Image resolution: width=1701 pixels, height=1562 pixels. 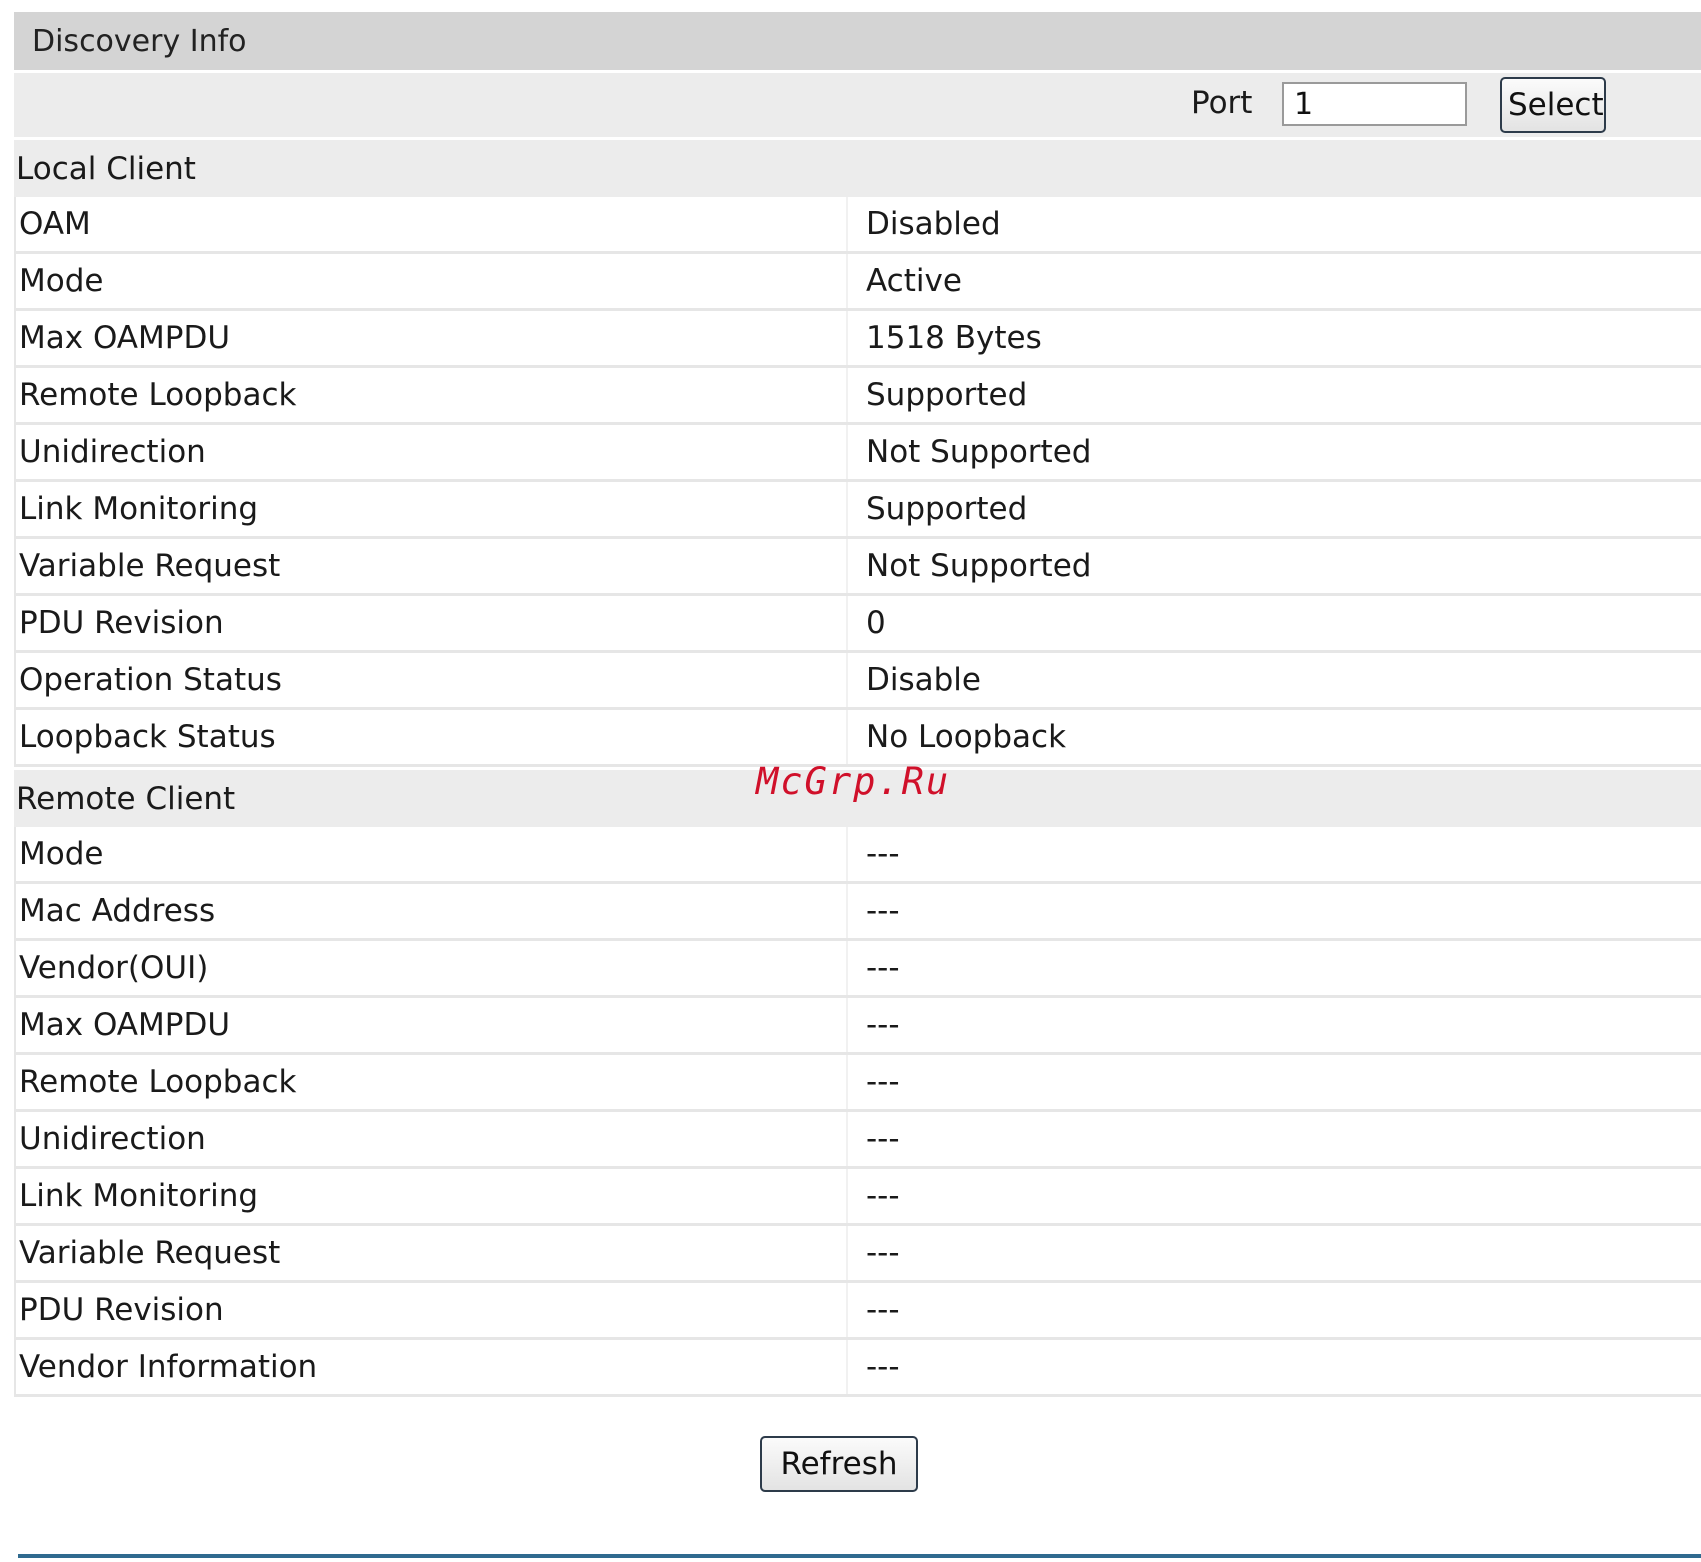 I want to click on row-label: Vendor(OUI), so click(x=432, y=968).